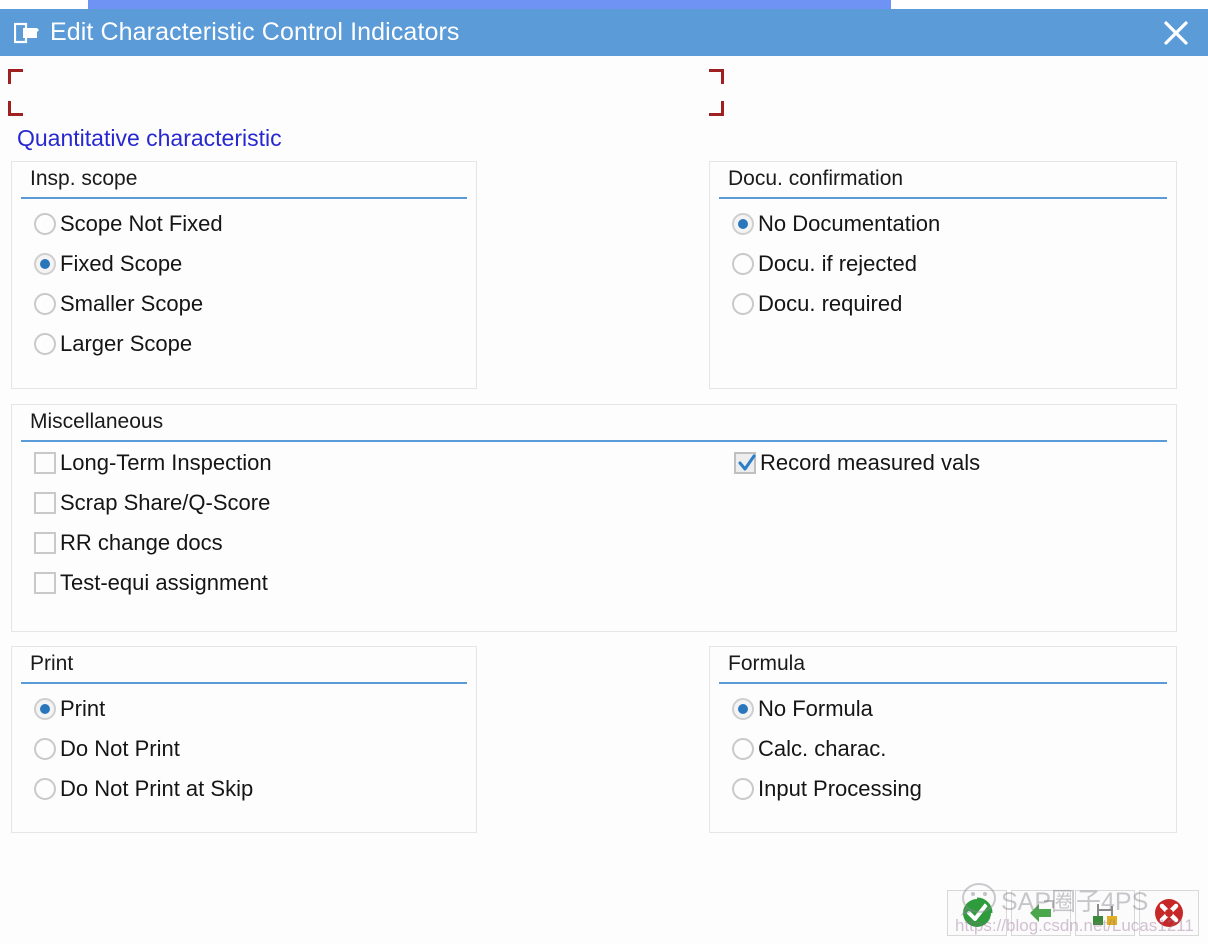 This screenshot has height=944, width=1208. What do you see at coordinates (943, 789) in the screenshot?
I see `radio-row-input-processing: Input Processing` at bounding box center [943, 789].